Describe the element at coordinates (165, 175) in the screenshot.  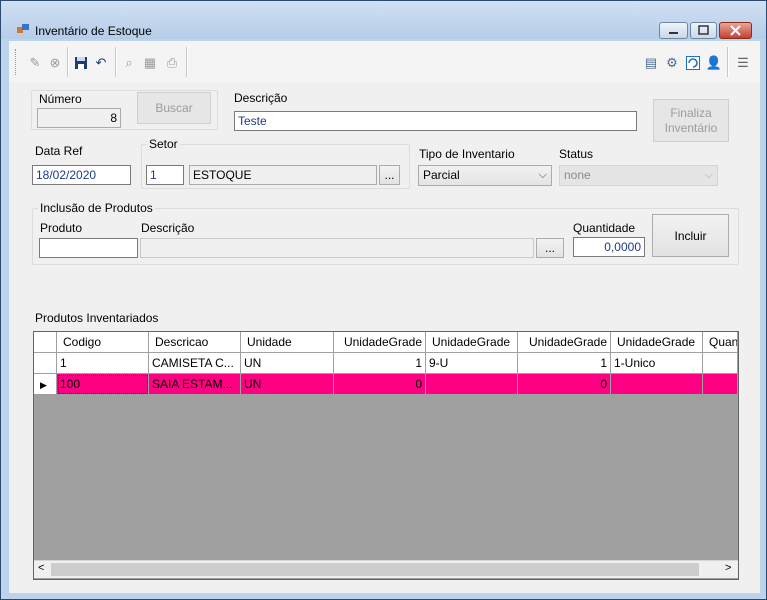
I see `setor-code-field: 1` at that location.